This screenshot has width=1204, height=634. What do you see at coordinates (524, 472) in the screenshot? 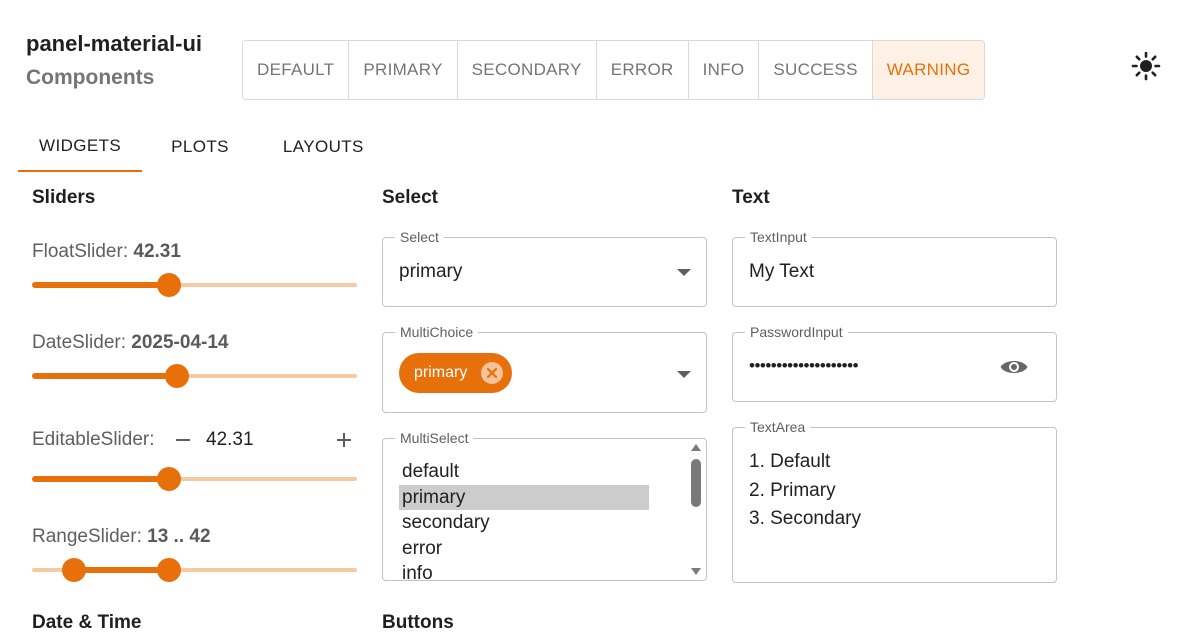
I see `multiselect-option: default` at bounding box center [524, 472].